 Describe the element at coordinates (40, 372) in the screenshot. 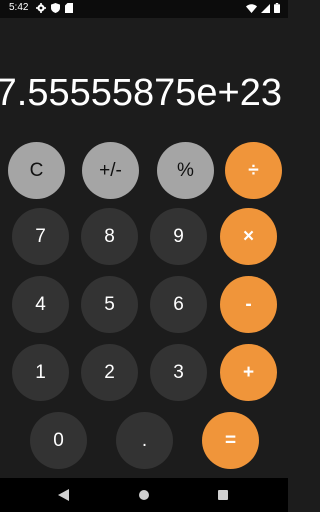

I see `digit-1-button: 1` at that location.